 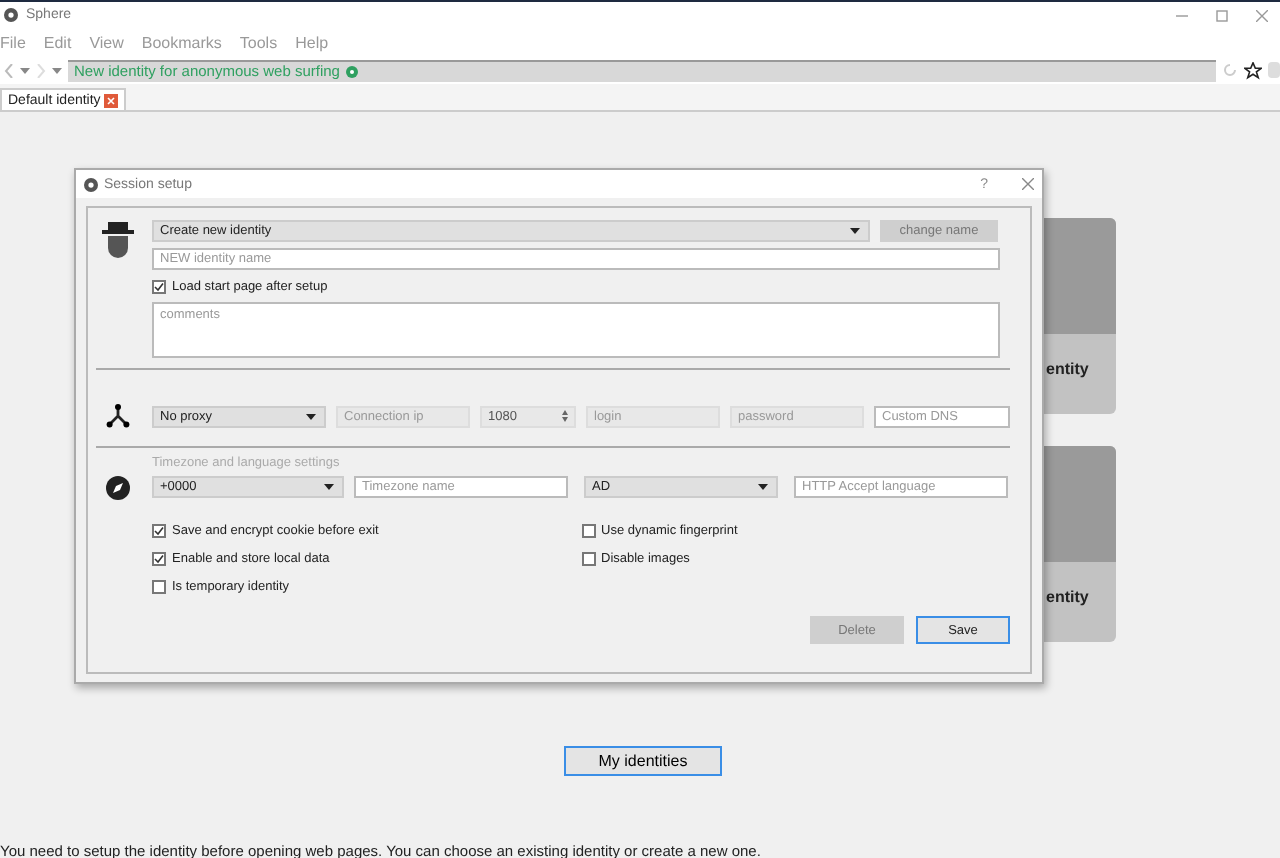 I want to click on star-icon, so click(x=1253, y=70).